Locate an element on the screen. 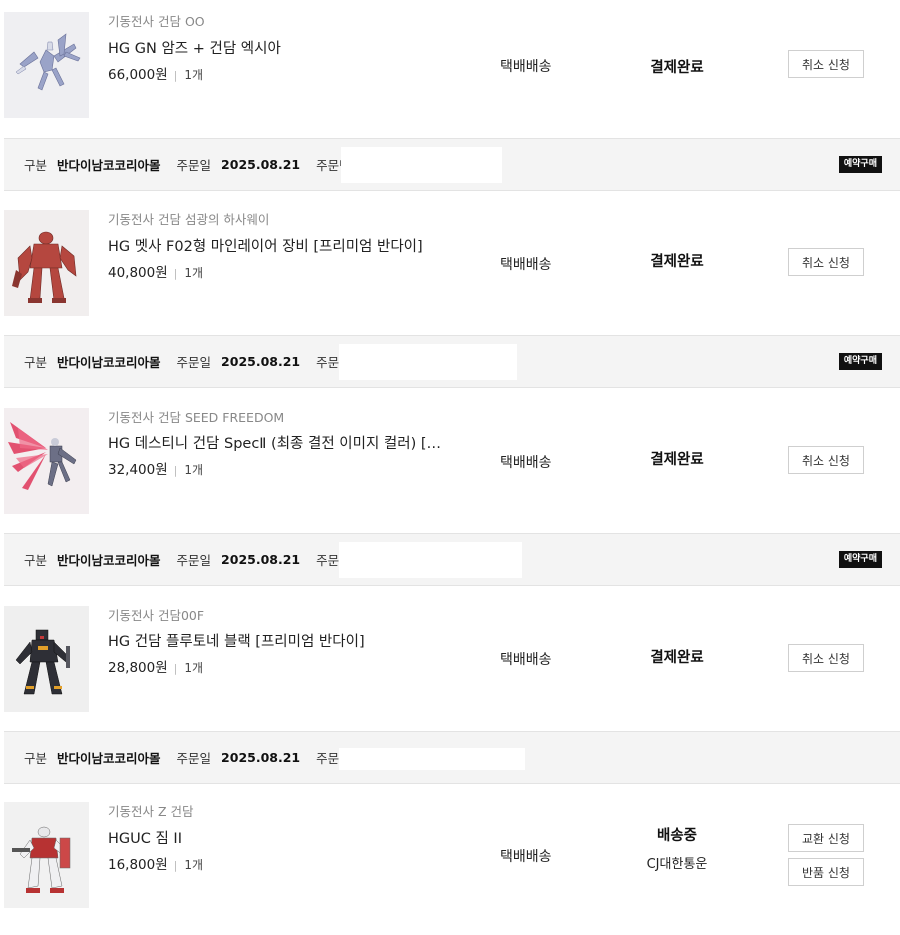 The image size is (900, 935). product-name: HGUC 짐 II is located at coordinates (145, 837).